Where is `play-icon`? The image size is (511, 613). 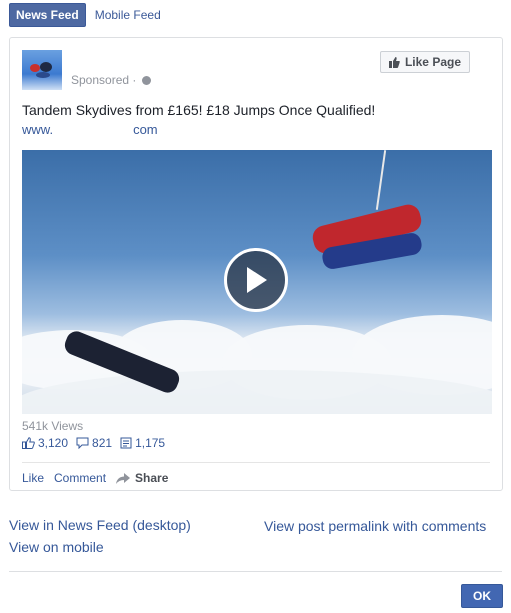 play-icon is located at coordinates (257, 280).